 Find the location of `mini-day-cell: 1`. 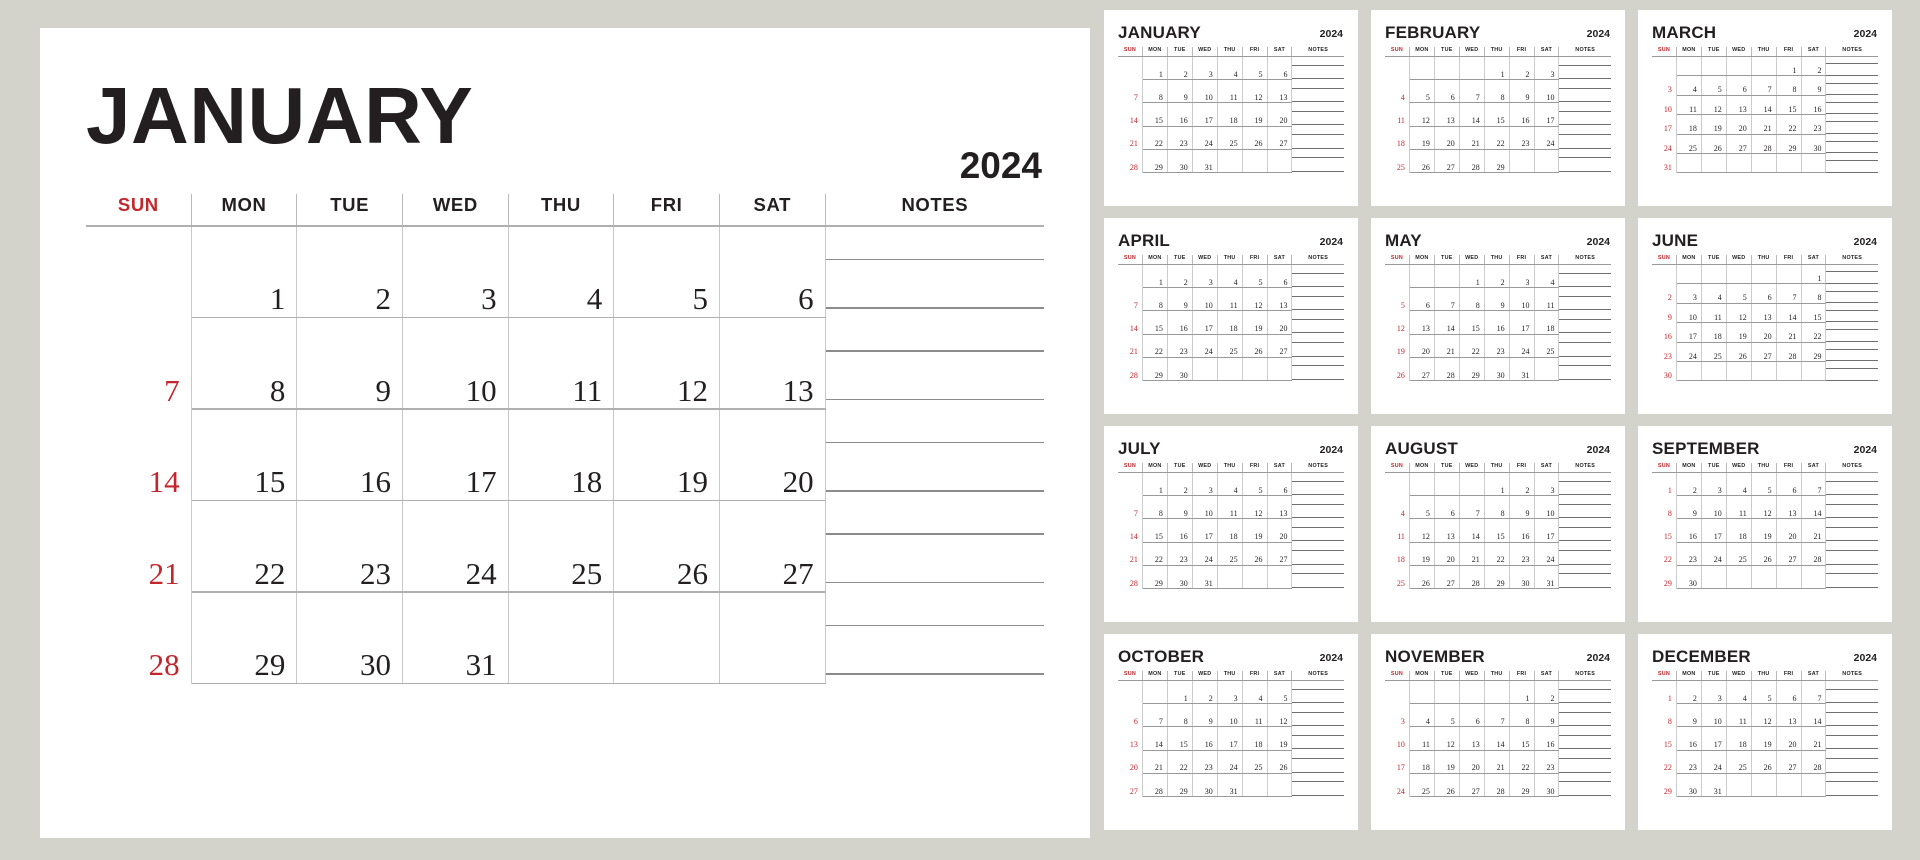

mini-day-cell: 1 is located at coordinates (1155, 277).